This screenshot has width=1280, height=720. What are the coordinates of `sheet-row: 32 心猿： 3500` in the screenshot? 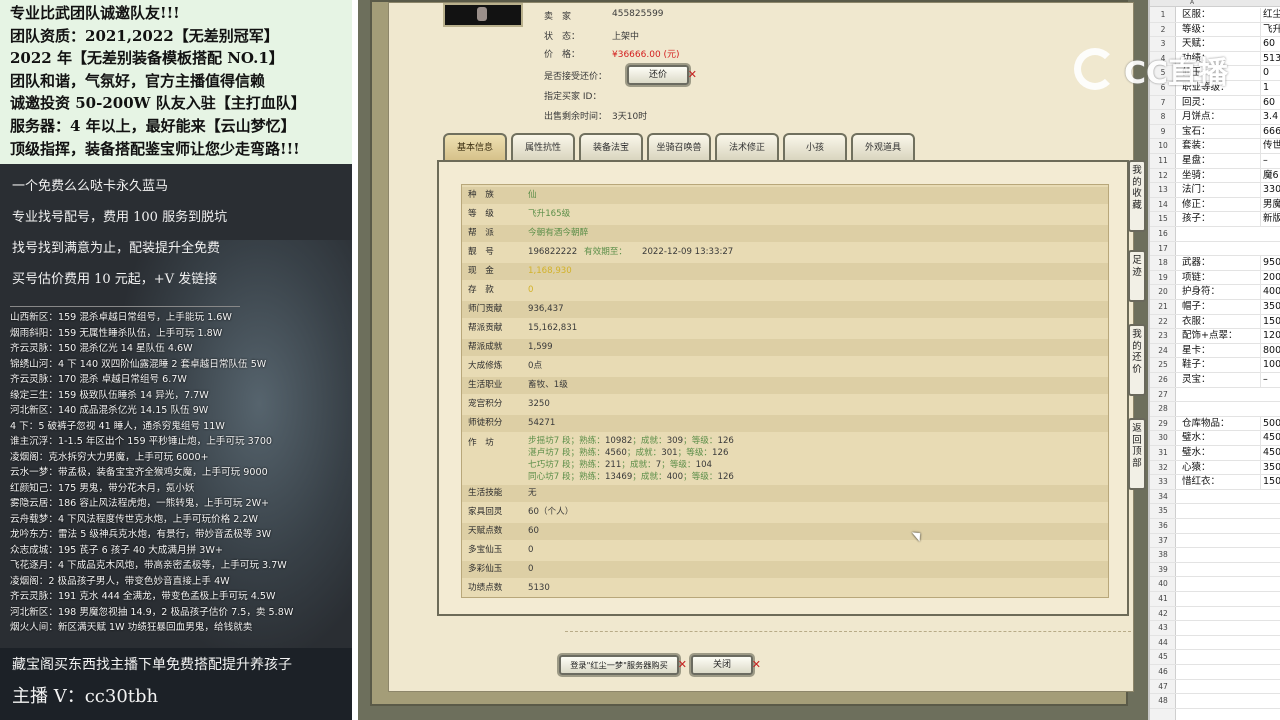 It's located at (1215, 468).